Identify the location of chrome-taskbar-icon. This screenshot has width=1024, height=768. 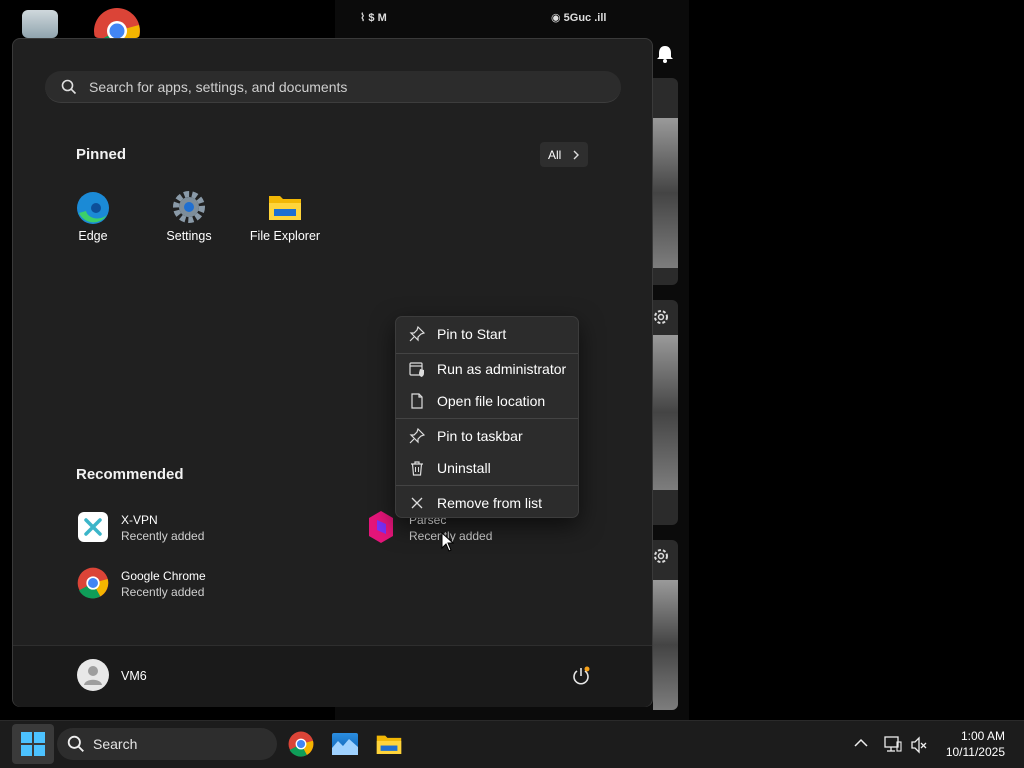
(301, 744).